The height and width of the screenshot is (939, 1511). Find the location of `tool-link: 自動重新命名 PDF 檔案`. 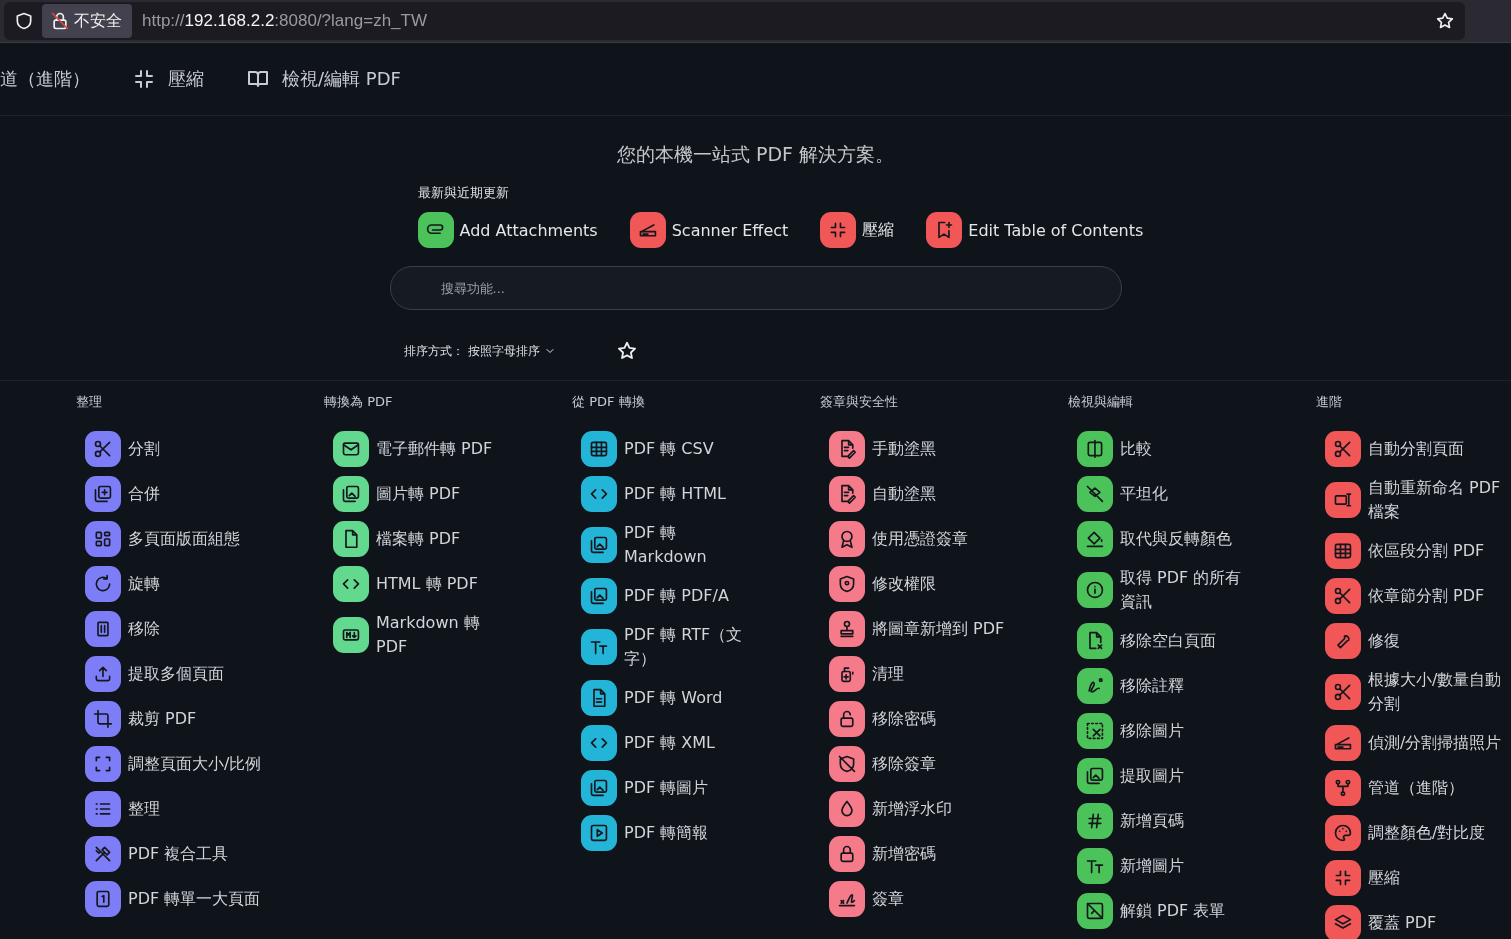

tool-link: 自動重新命名 PDF 檔案 is located at coordinates (1418, 500).